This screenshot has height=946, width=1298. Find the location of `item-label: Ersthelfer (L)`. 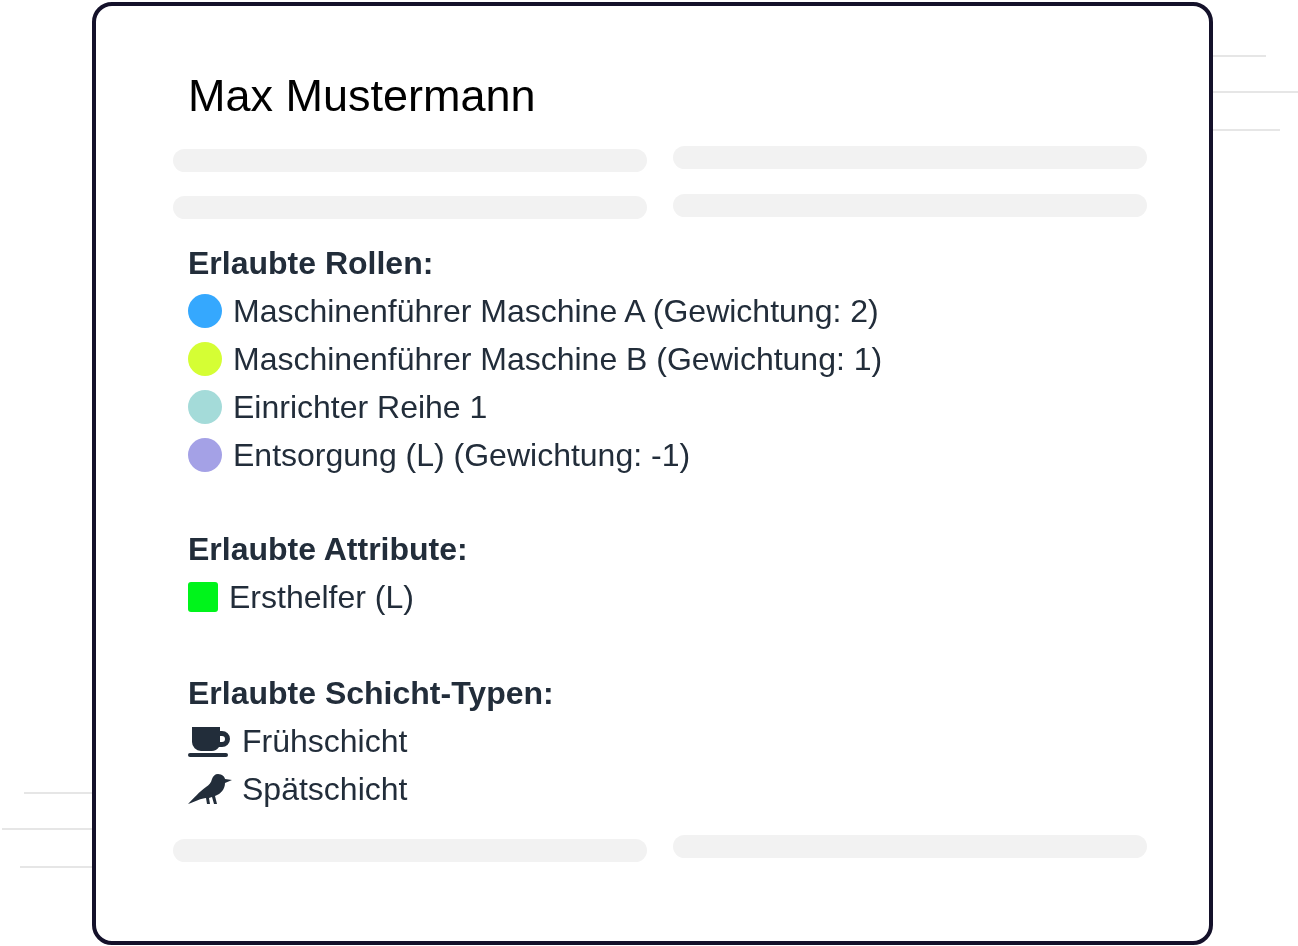

item-label: Ersthelfer (L) is located at coordinates (321, 597).